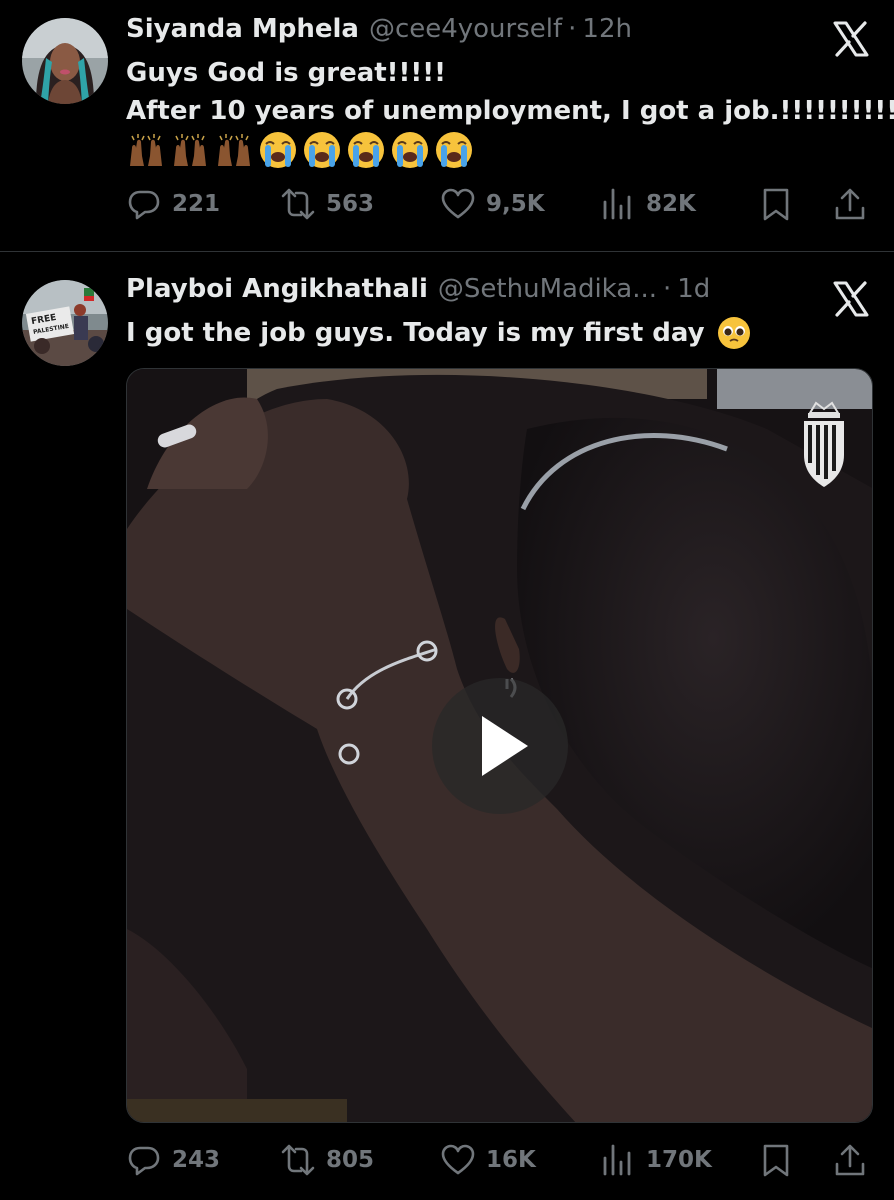 The height and width of the screenshot is (1200, 894). What do you see at coordinates (824, 444) in the screenshot?
I see `club-crest-icon` at bounding box center [824, 444].